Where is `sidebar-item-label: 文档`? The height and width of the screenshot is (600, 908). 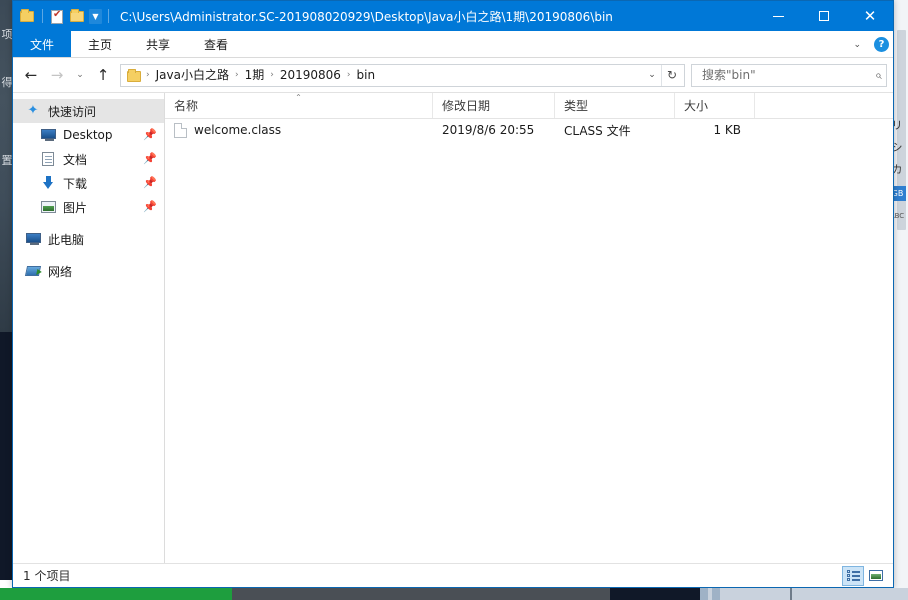 sidebar-item-label: 文档 is located at coordinates (75, 159).